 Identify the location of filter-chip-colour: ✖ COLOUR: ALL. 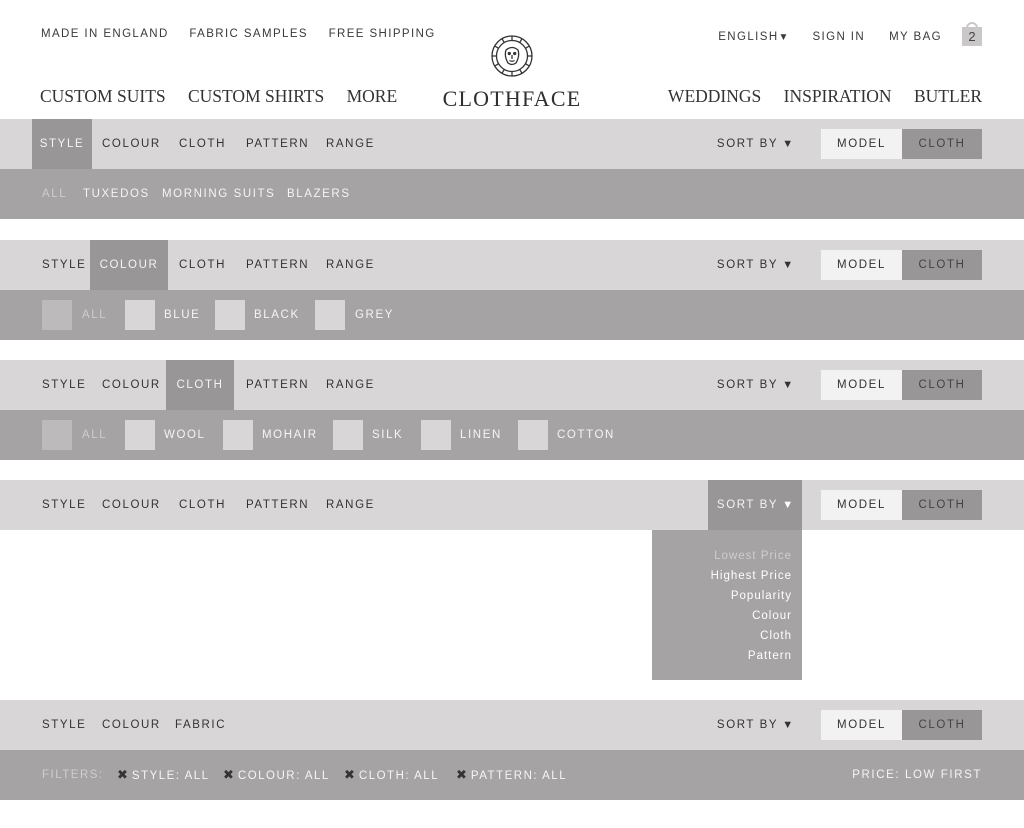
(276, 775).